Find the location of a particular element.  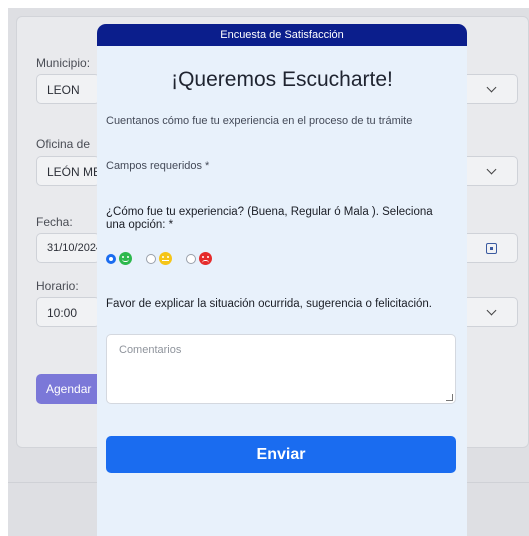

fecha-input: 31/10/2024 is located at coordinates (68, 248).